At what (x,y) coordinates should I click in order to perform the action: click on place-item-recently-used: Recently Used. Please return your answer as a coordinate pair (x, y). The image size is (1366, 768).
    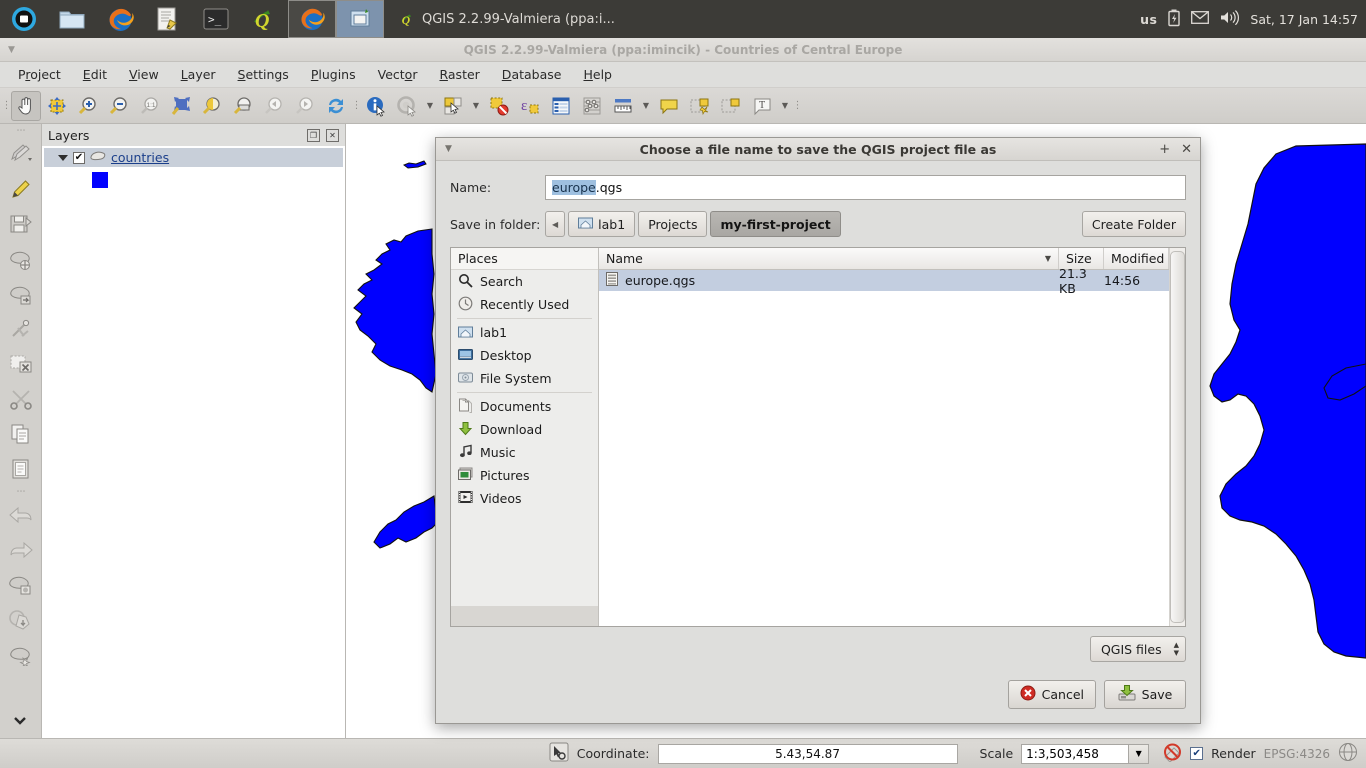
    Looking at the image, I should click on (524, 304).